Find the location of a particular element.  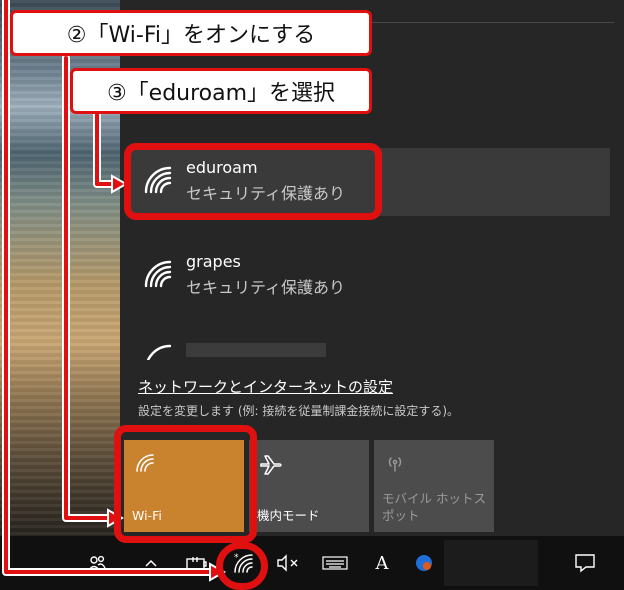

highlight-wifi-tile is located at coordinates (185, 484).